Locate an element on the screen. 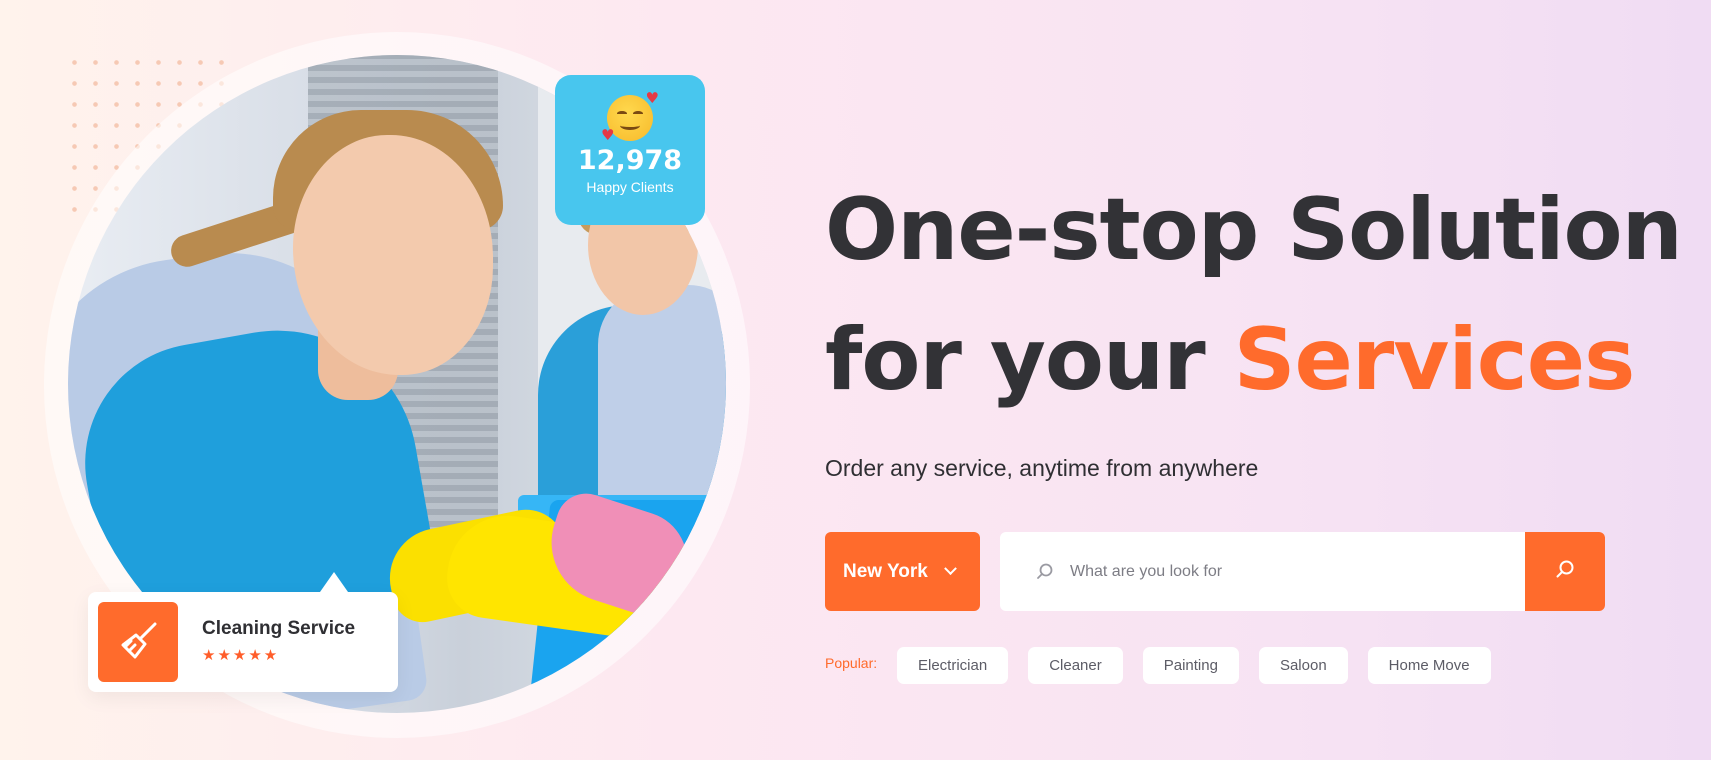 Image resolution: width=1711 pixels, height=760 pixels. hero-heading-accent: Services is located at coordinates (1434, 360).